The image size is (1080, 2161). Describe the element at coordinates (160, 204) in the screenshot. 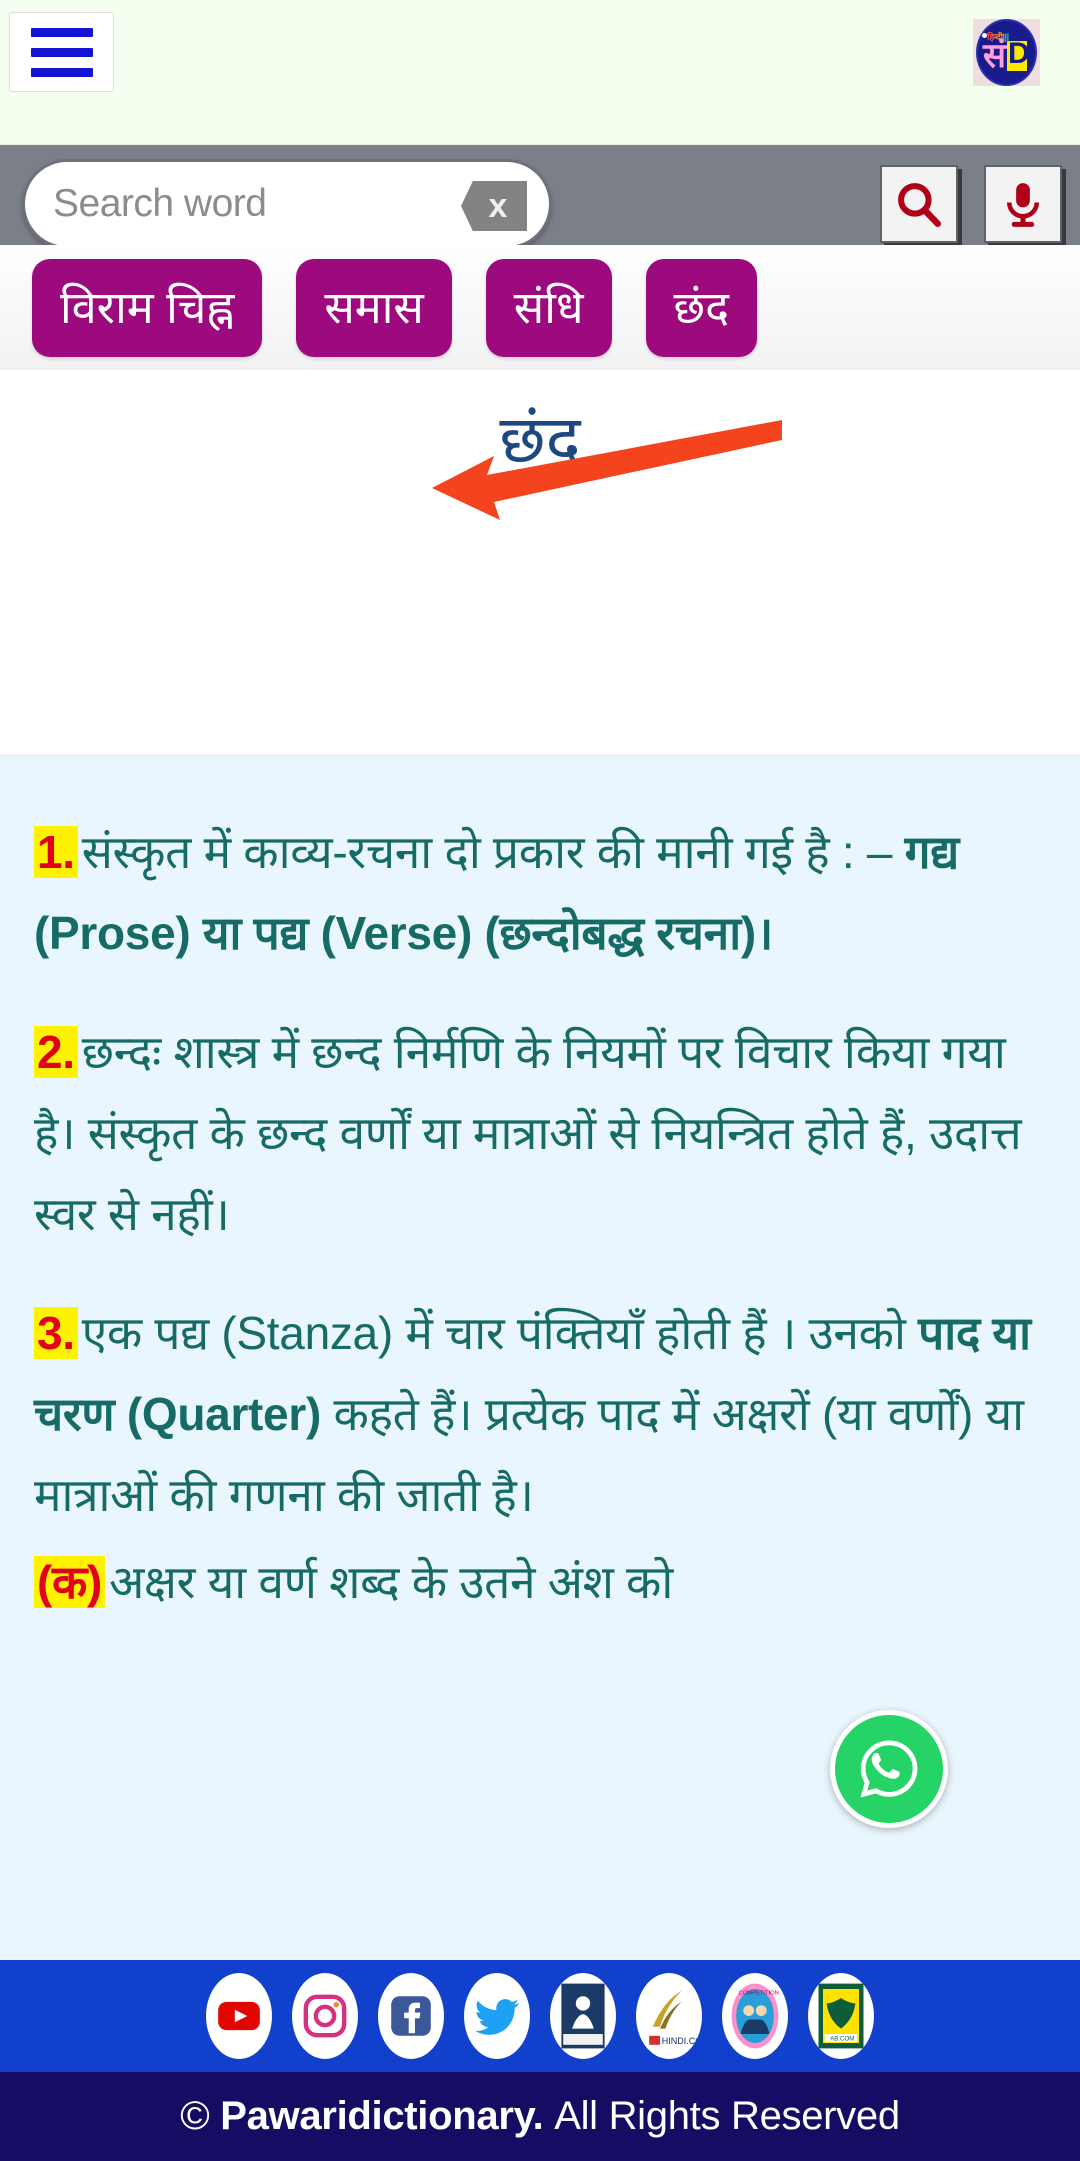

I see `search-input: Search word` at that location.